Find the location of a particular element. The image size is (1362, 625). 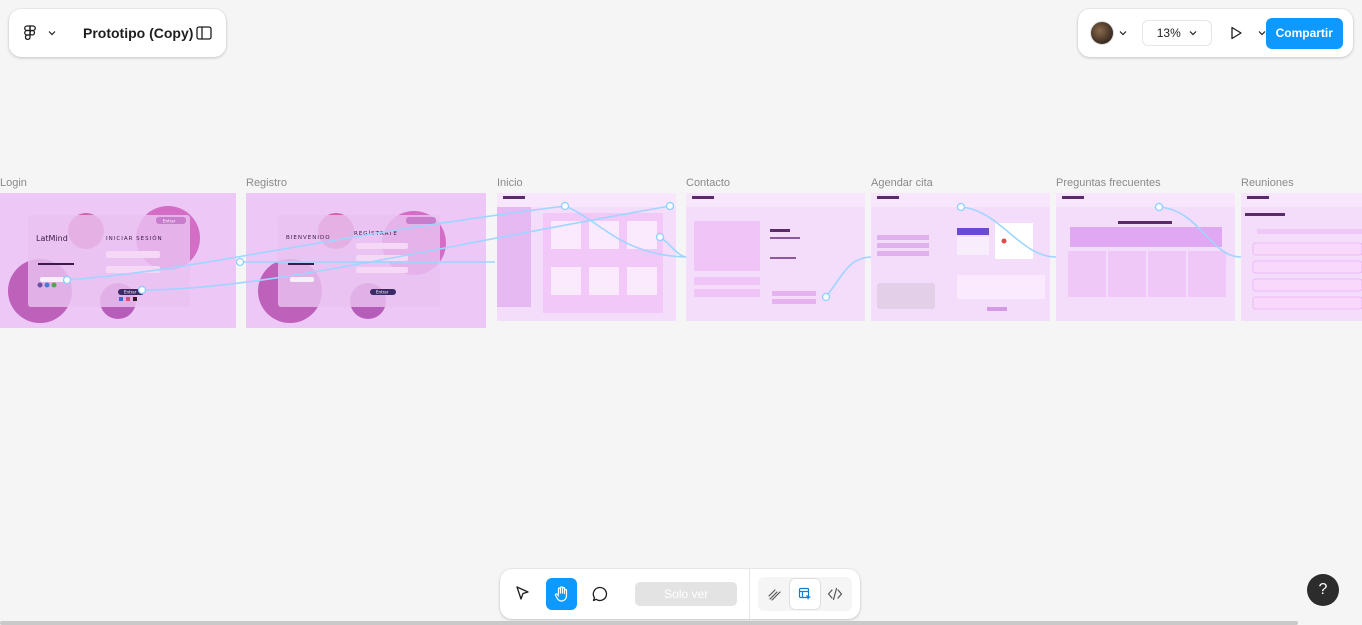

code-icon is located at coordinates (835, 594).